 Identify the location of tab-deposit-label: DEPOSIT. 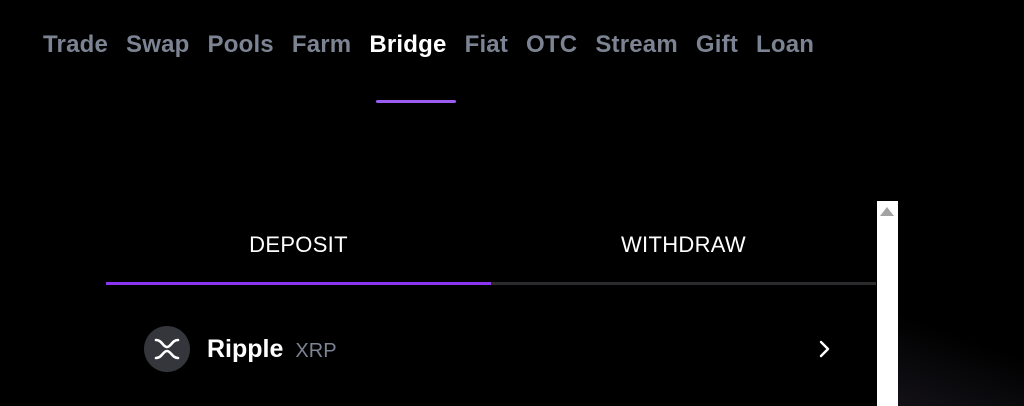
(298, 244).